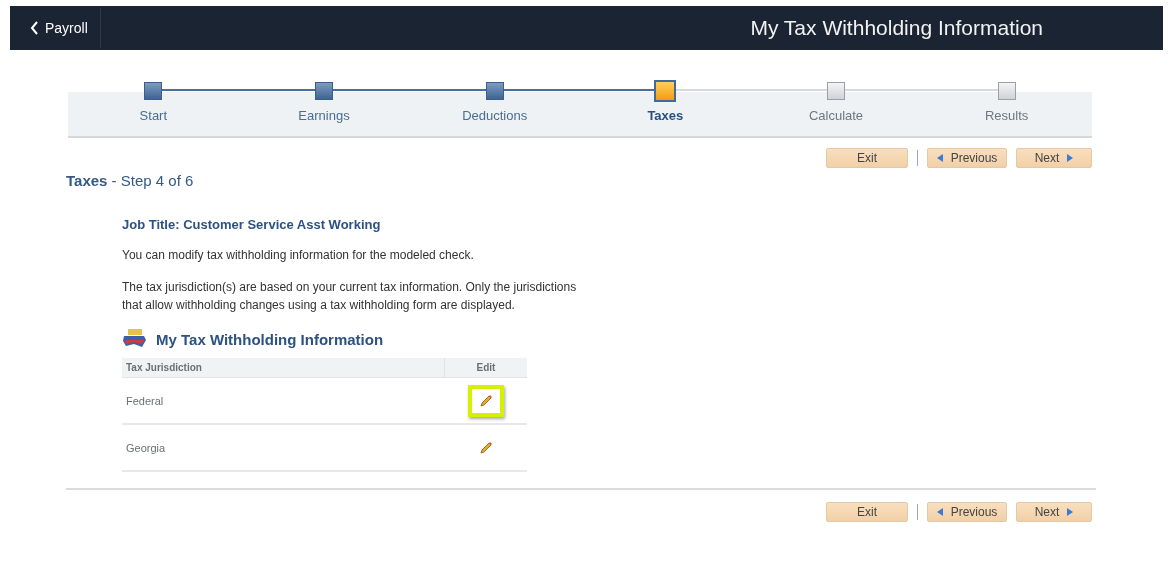 This screenshot has height=579, width=1173. What do you see at coordinates (495, 115) in the screenshot?
I see `step-label: Deductions` at bounding box center [495, 115].